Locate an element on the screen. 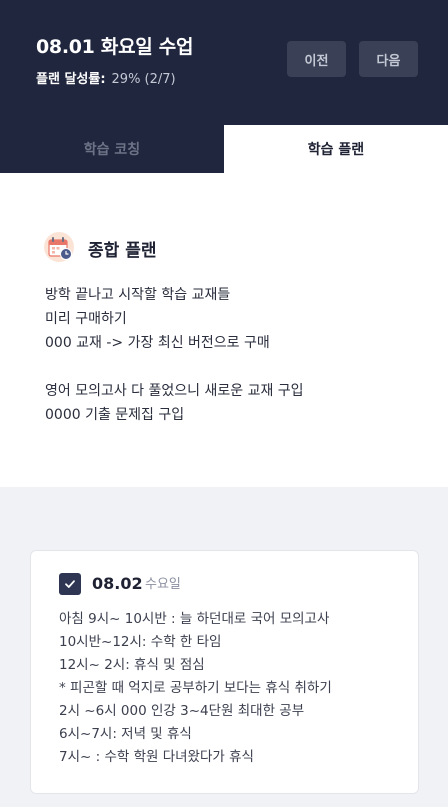  next-button: 다음 is located at coordinates (388, 59).